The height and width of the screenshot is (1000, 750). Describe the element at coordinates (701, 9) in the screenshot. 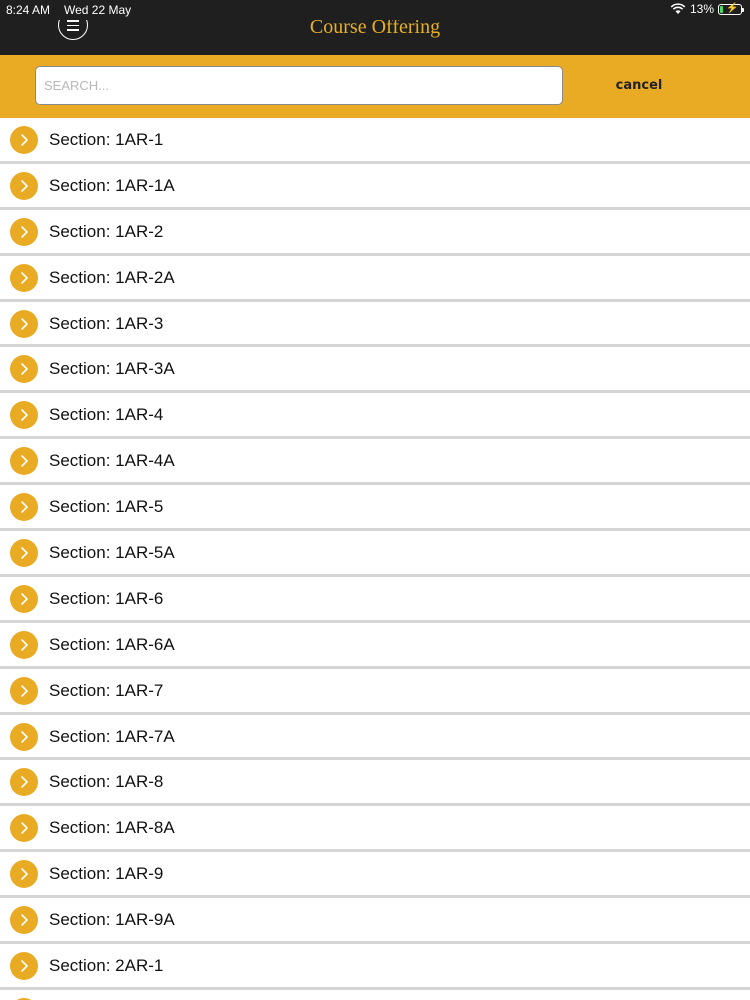

I see `battery-percent: 13%` at that location.